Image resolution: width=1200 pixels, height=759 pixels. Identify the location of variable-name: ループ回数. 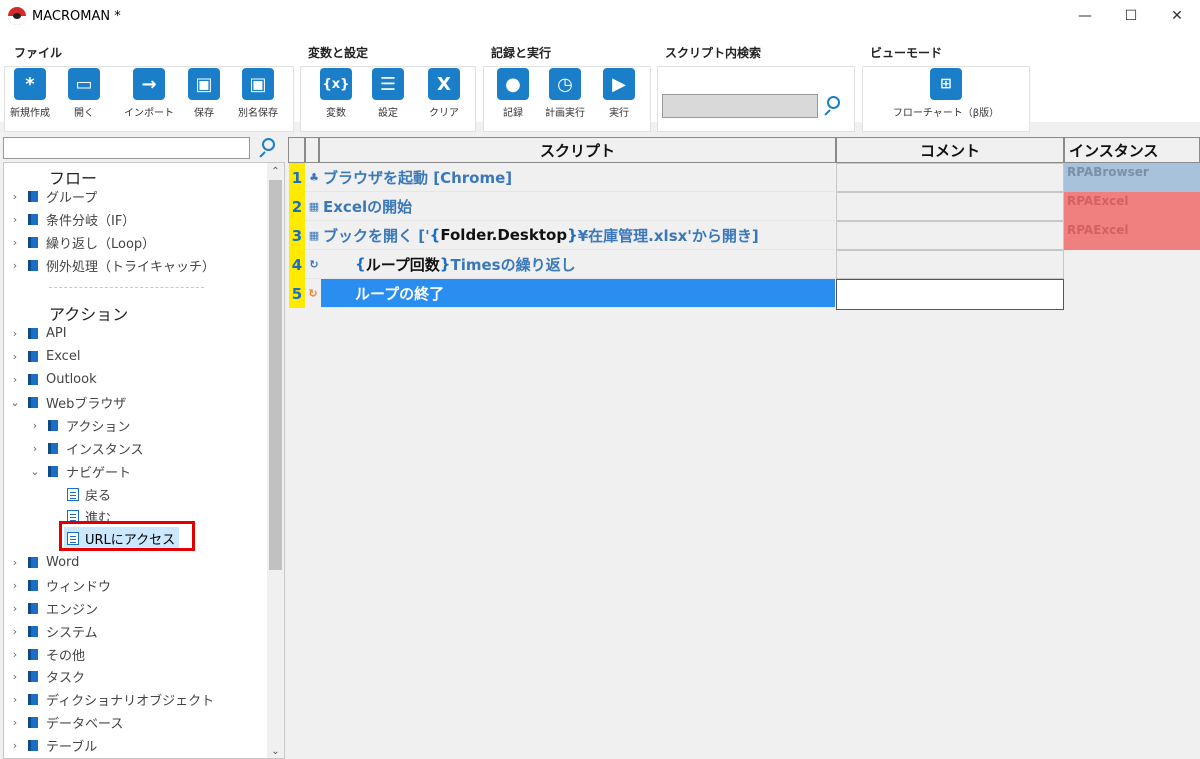
(402, 264).